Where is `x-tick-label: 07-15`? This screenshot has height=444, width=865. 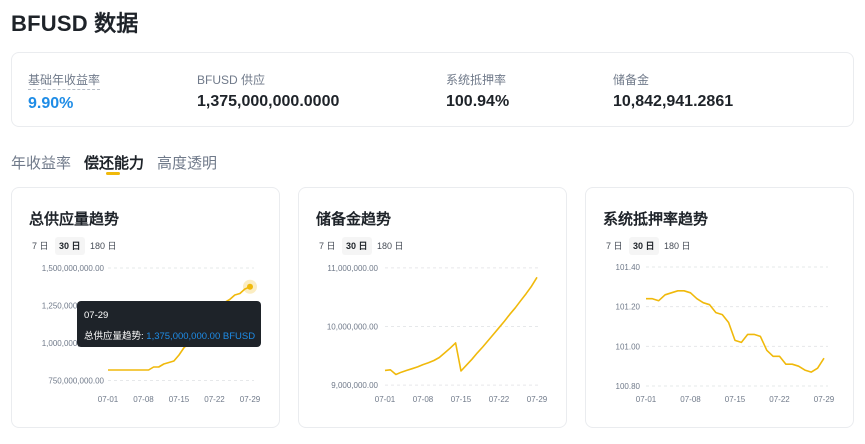
x-tick-label: 07-15 is located at coordinates (735, 399).